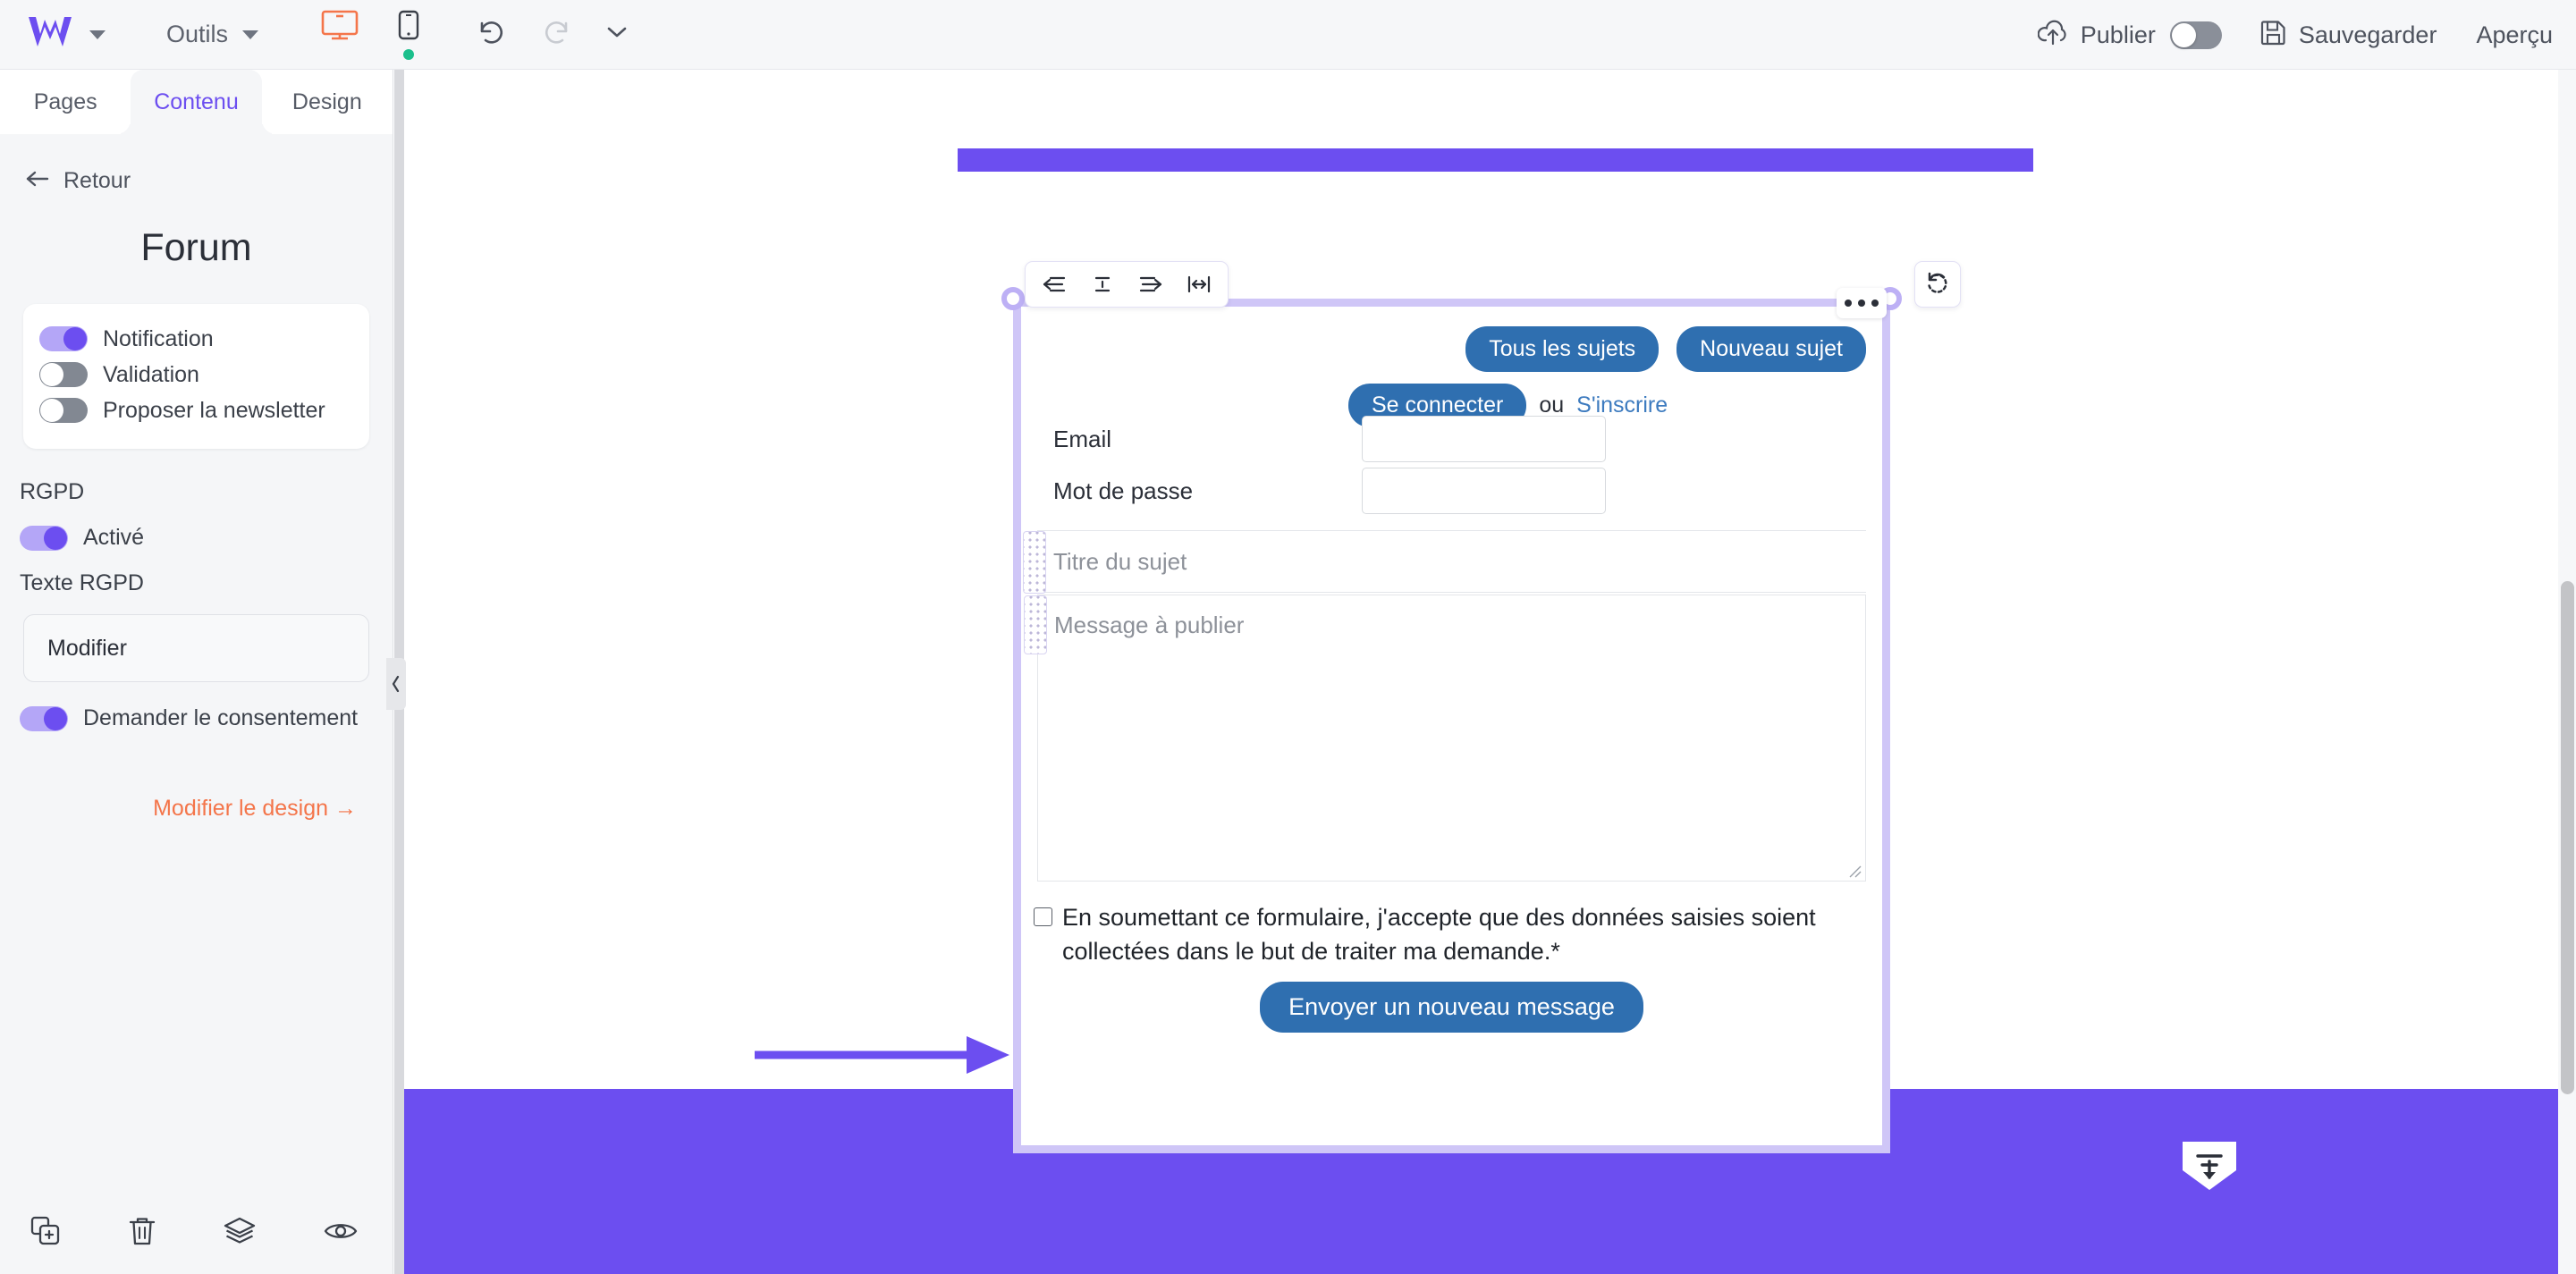  I want to click on arrow-left-icon, so click(37, 181).